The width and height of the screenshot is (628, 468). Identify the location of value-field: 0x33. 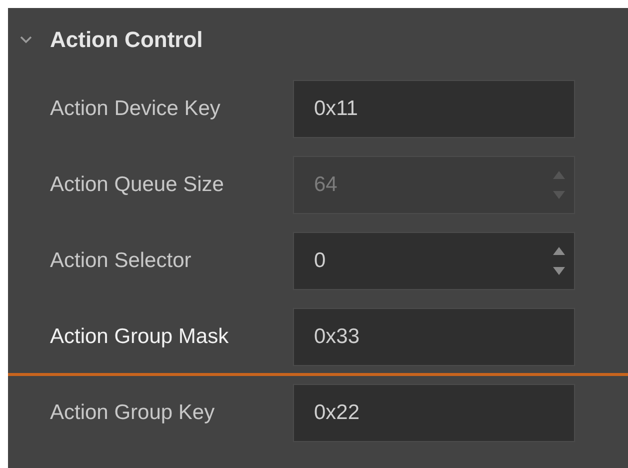
(434, 337).